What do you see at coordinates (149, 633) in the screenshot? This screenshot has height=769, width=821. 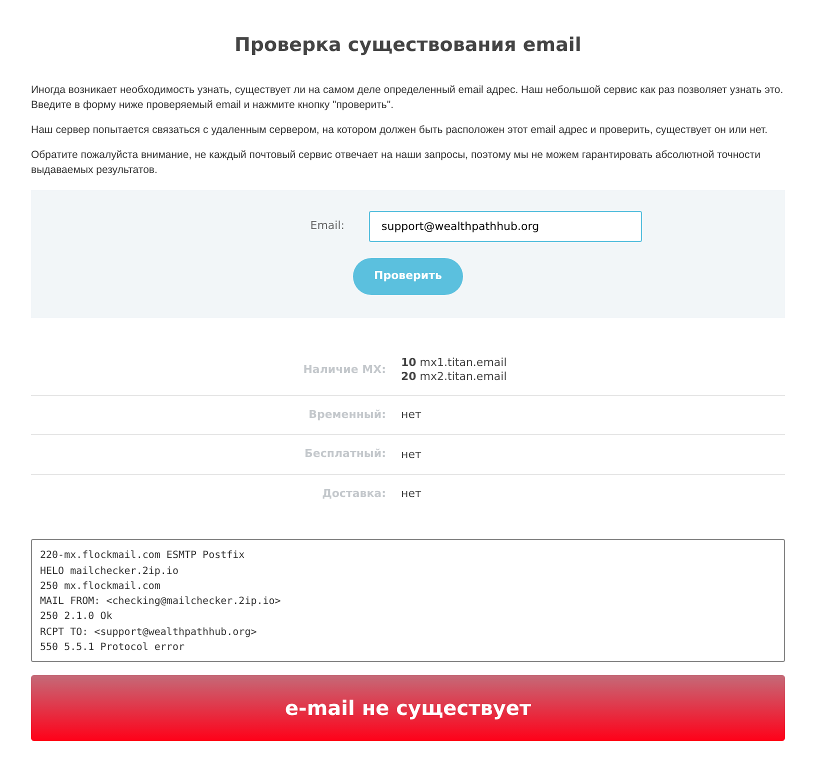 I see `log-line: RCPT TO: <support@wealthpathhub.org>` at bounding box center [149, 633].